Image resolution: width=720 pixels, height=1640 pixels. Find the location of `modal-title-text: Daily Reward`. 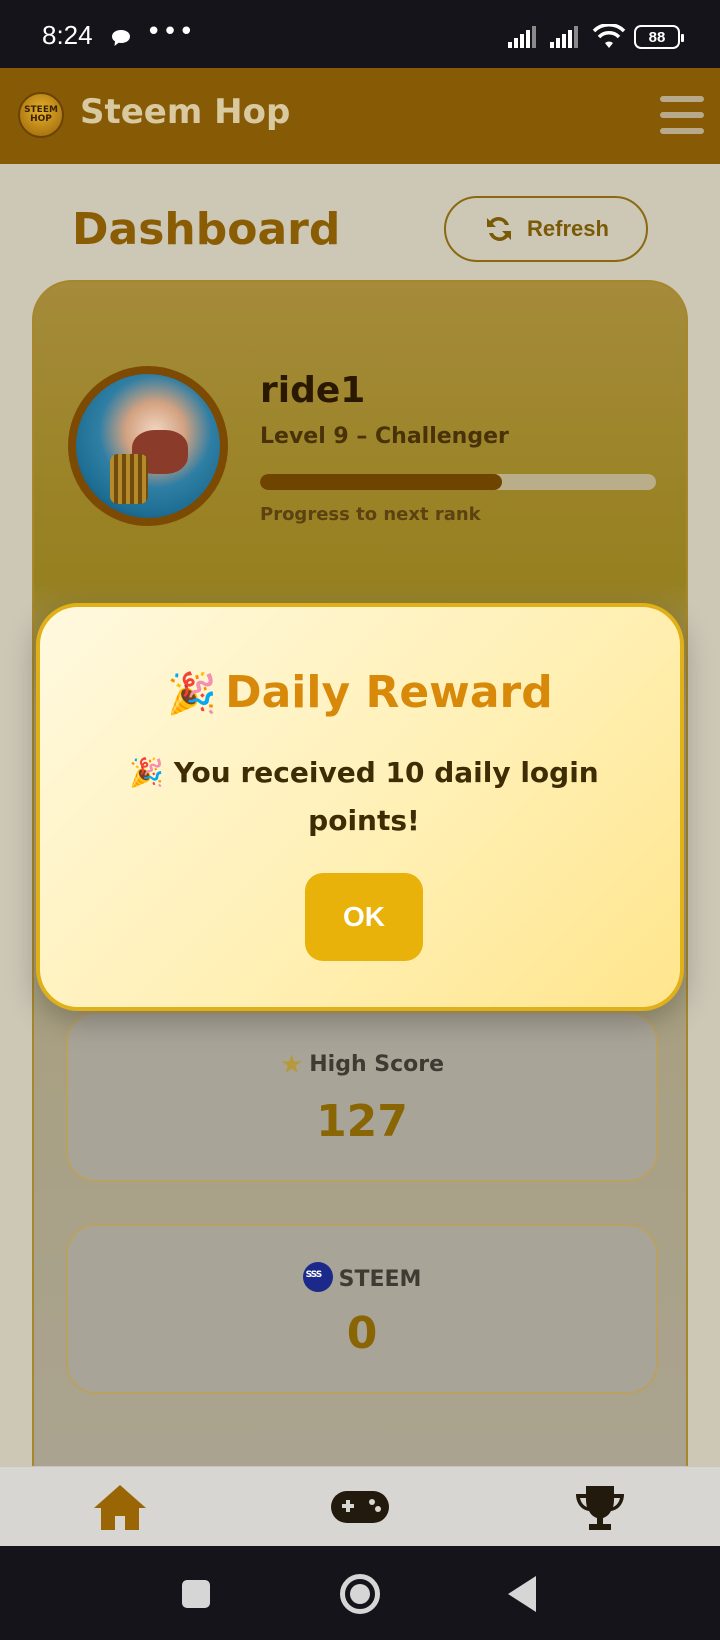

modal-title-text: Daily Reward is located at coordinates (389, 692).